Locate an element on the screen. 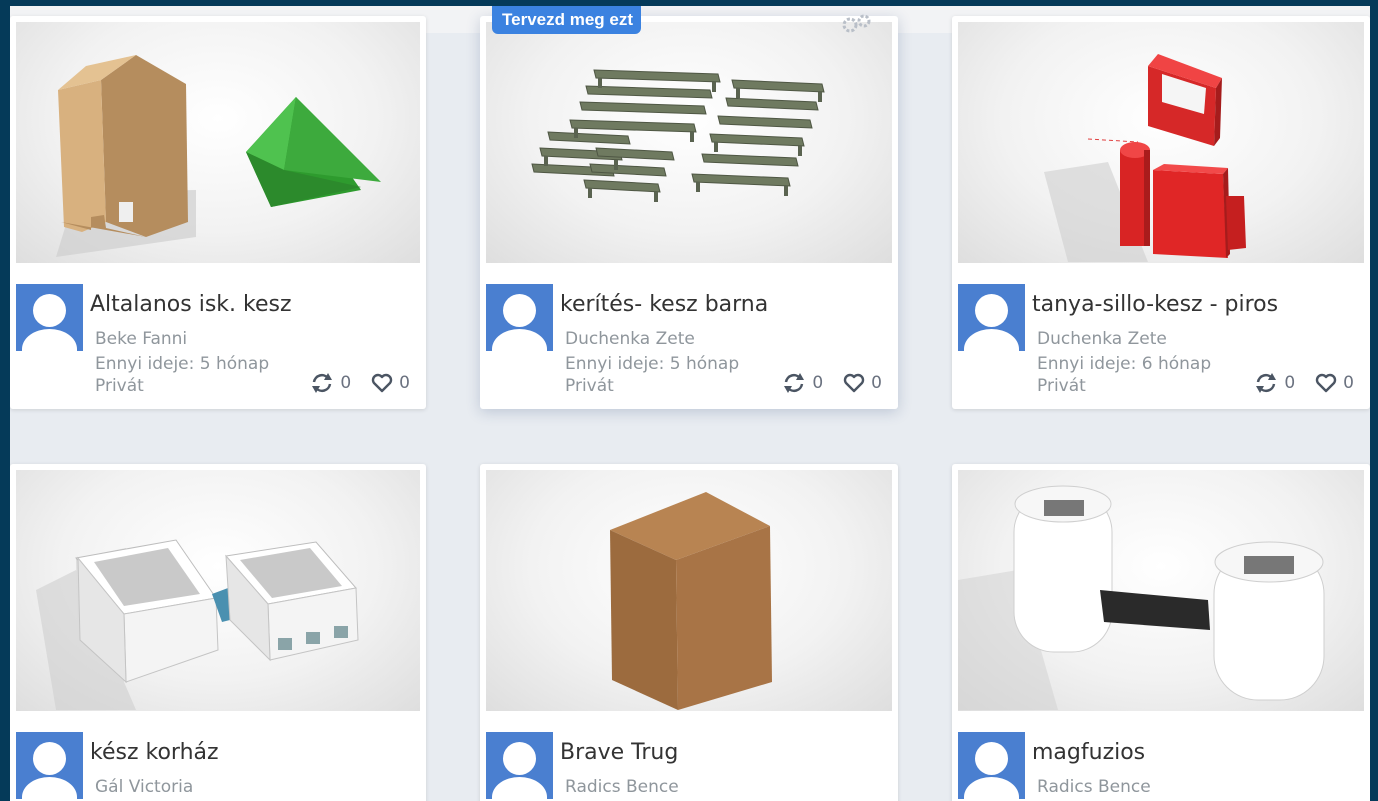 This screenshot has height=801, width=1378. design-title: magfuzios is located at coordinates (1088, 752).